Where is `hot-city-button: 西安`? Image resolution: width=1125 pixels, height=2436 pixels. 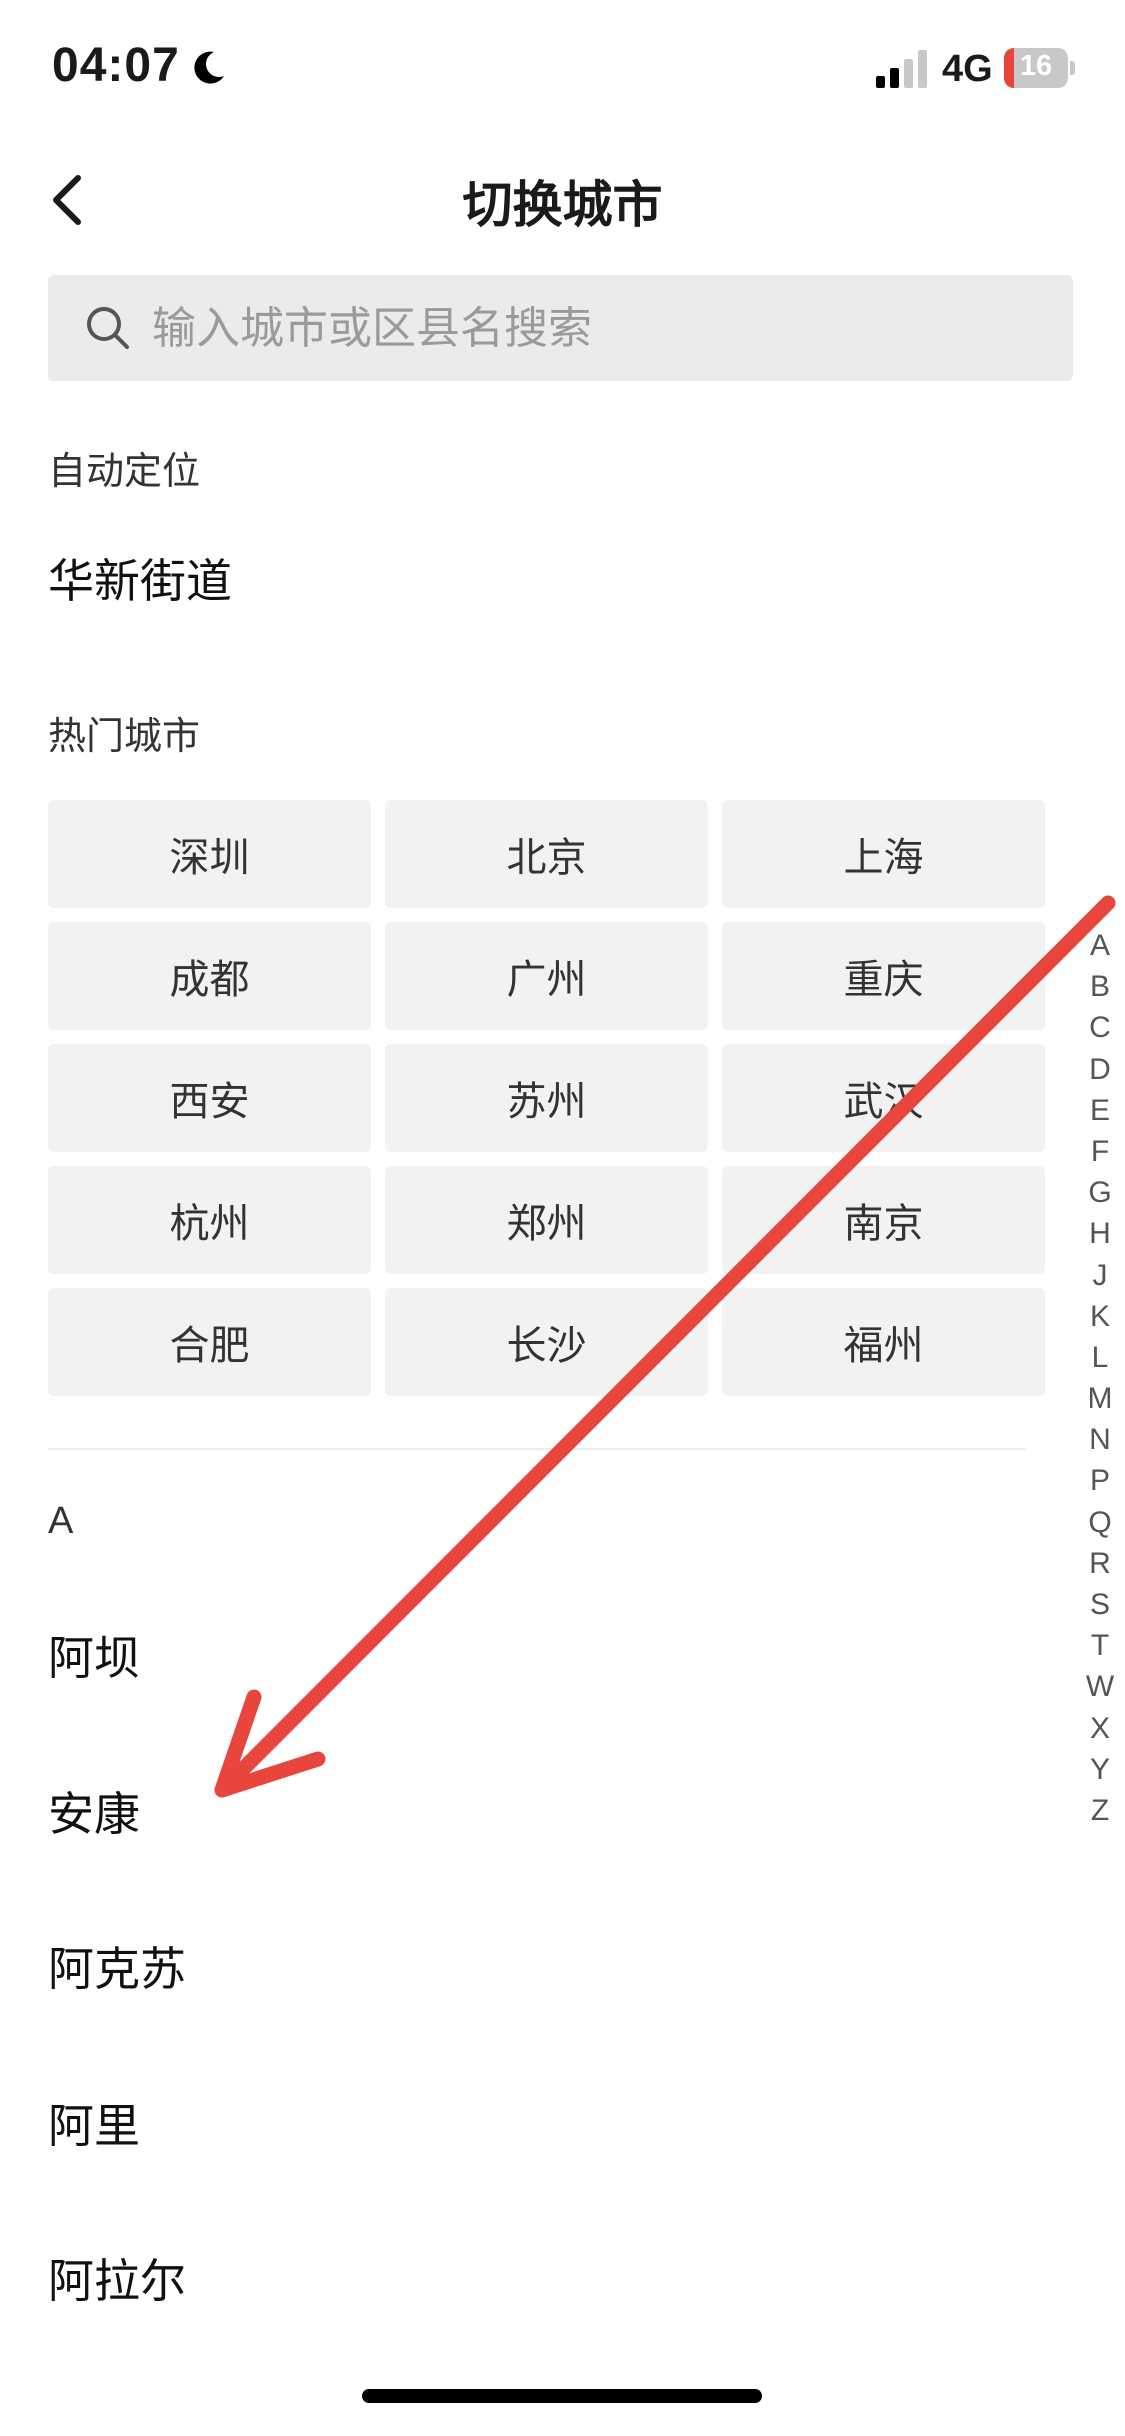
hot-city-button: 西安 is located at coordinates (209, 1098).